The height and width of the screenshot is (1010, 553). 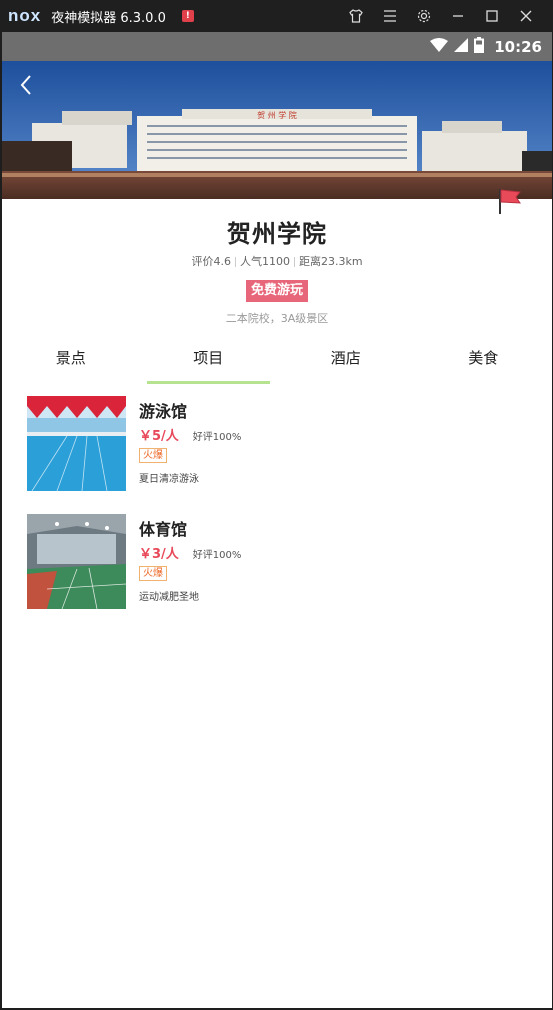 What do you see at coordinates (76, 443) in the screenshot?
I see `pool-thumbnail` at bounding box center [76, 443].